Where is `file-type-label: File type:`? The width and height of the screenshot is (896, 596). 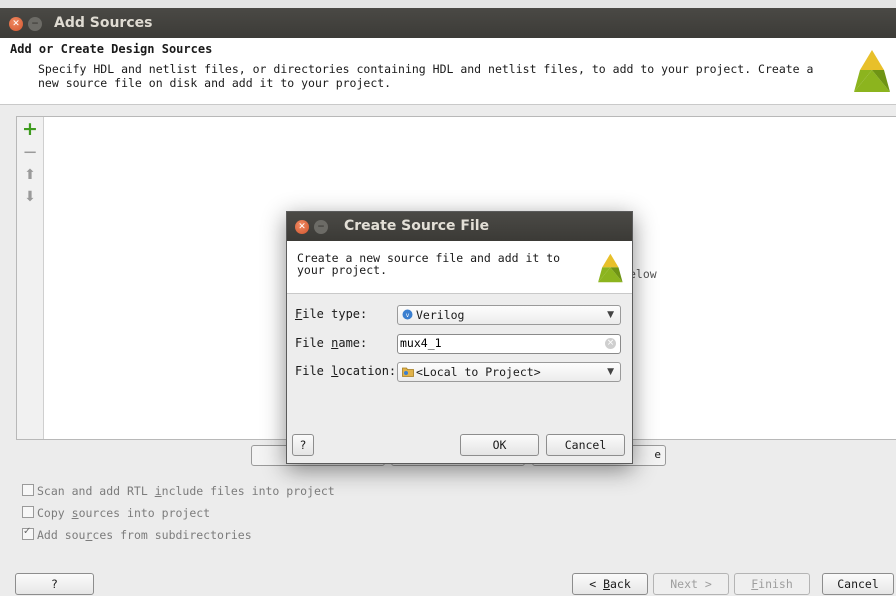 file-type-label: File type: is located at coordinates (331, 314).